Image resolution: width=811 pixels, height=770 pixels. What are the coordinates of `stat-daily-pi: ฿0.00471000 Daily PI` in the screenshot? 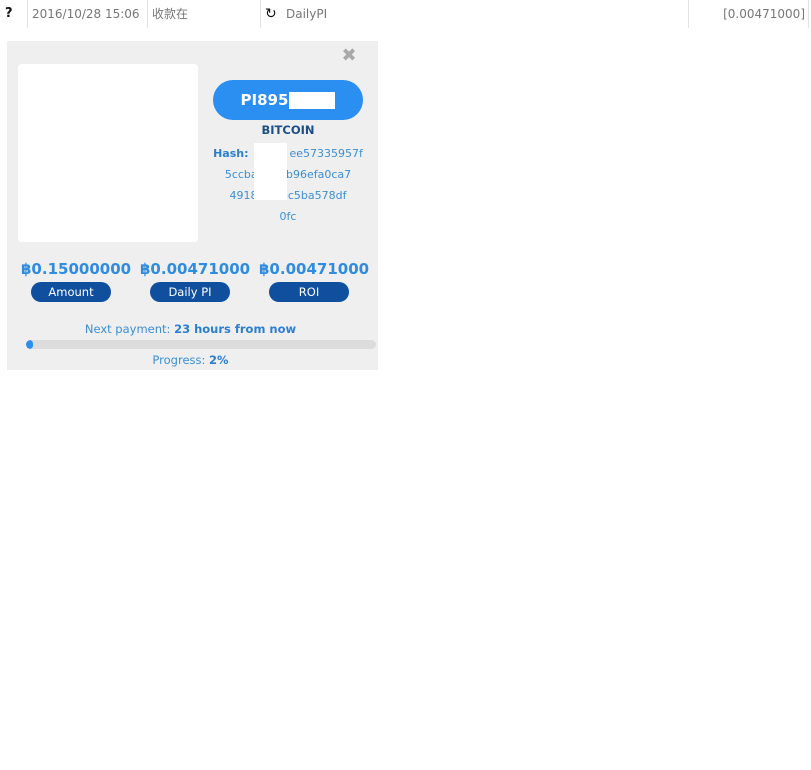 It's located at (195, 280).